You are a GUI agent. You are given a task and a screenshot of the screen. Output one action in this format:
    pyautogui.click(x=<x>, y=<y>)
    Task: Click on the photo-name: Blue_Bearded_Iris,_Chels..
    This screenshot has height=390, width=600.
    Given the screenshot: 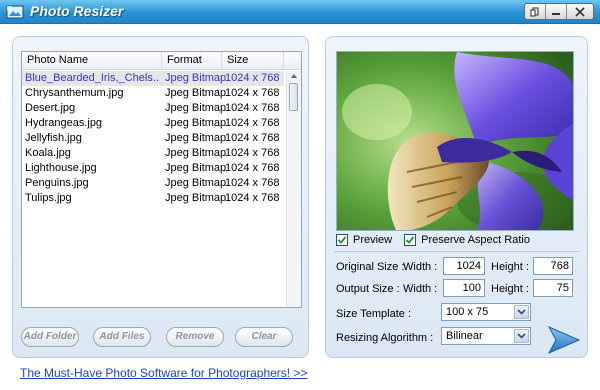 What is the action you would take?
    pyautogui.click(x=92, y=78)
    